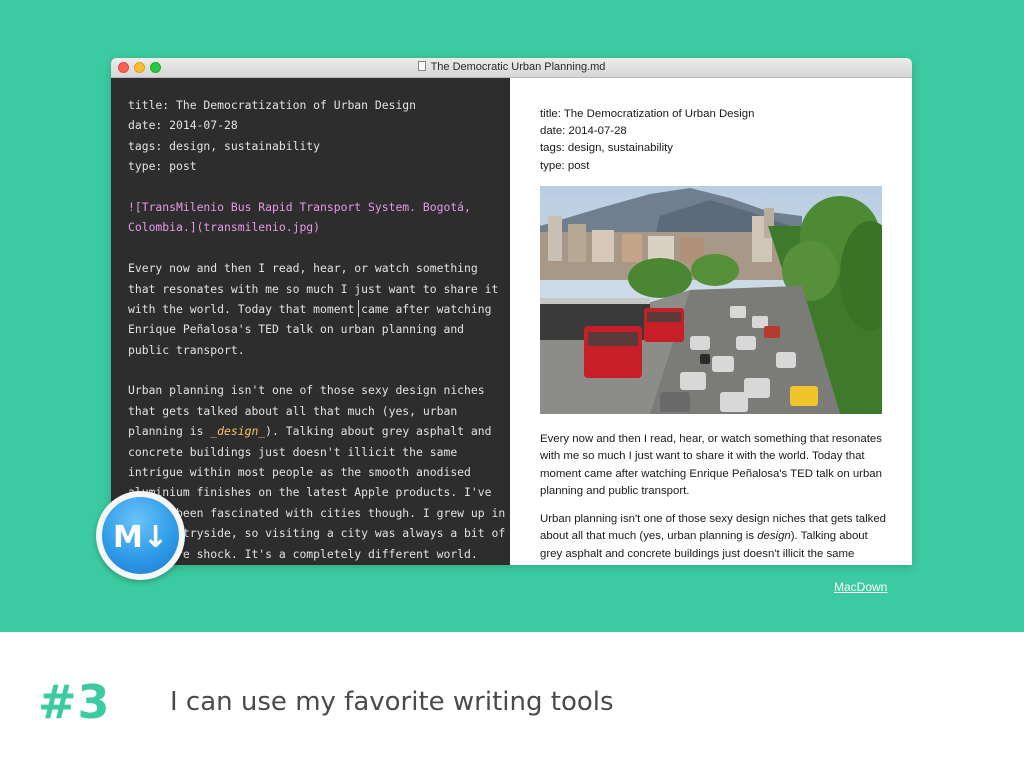  What do you see at coordinates (583, 131) in the screenshot?
I see `preview-meta-line: date: 2014-07-28` at bounding box center [583, 131].